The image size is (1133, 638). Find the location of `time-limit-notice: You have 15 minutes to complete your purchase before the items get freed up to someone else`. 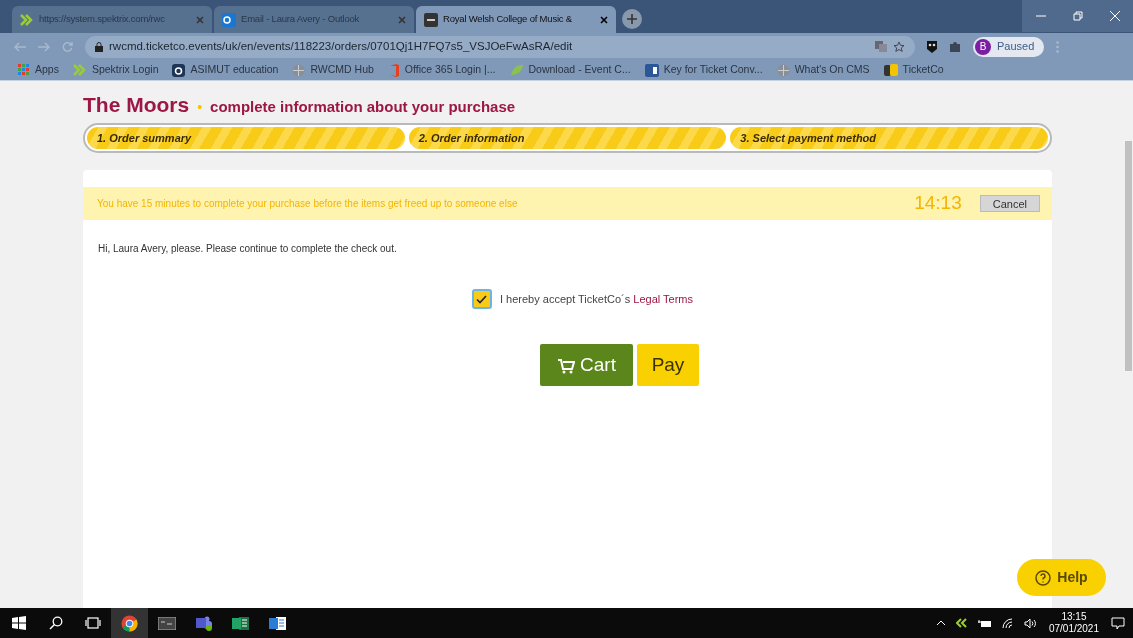

time-limit-notice: You have 15 minutes to complete your purchase before the items get freed up to someone else is located at coordinates (308, 204).